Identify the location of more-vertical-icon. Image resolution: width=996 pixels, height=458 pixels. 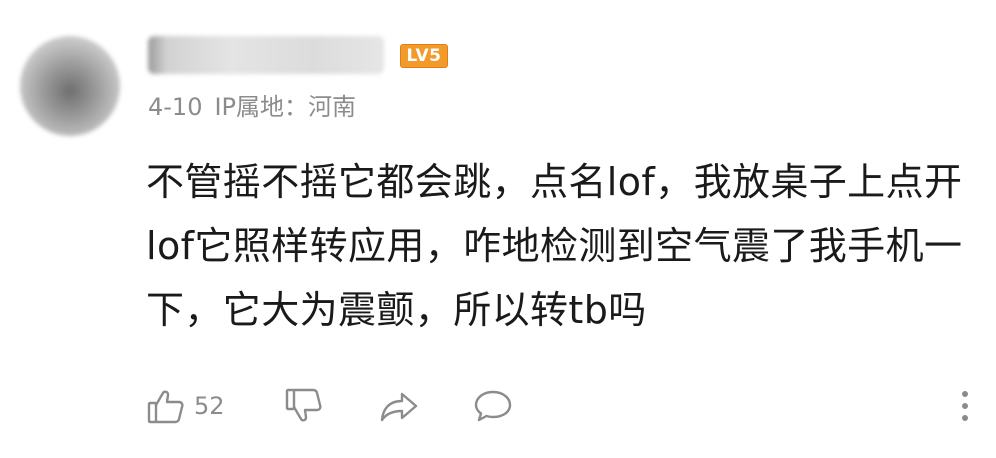
(965, 406).